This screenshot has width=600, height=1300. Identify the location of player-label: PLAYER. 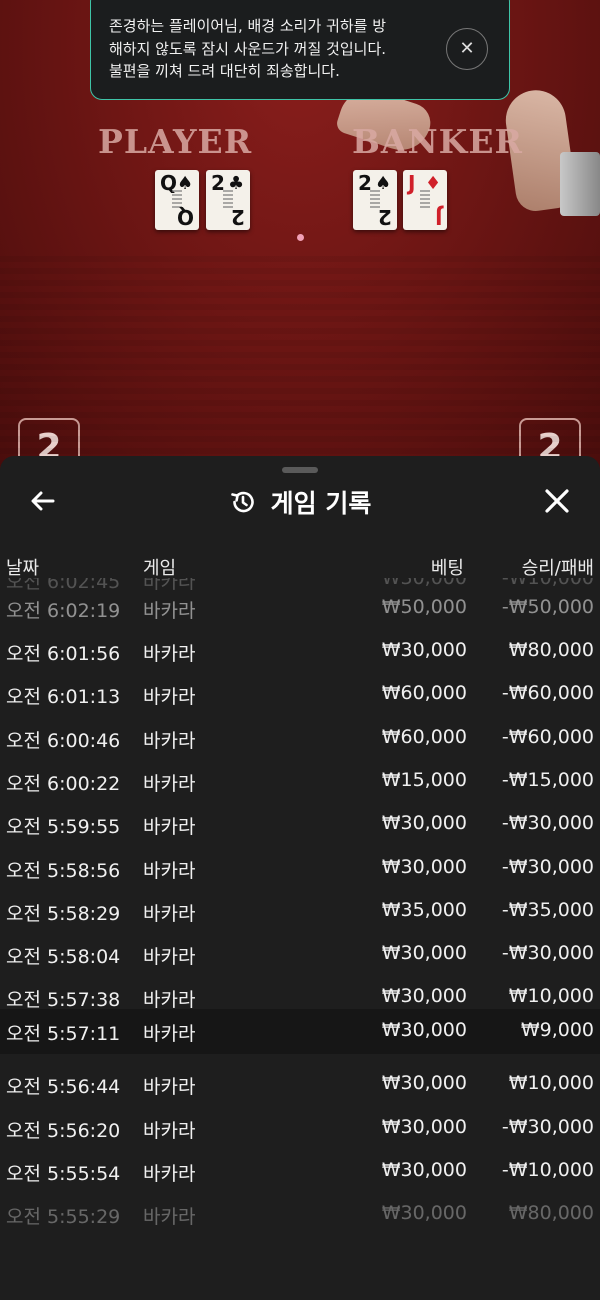
(175, 141).